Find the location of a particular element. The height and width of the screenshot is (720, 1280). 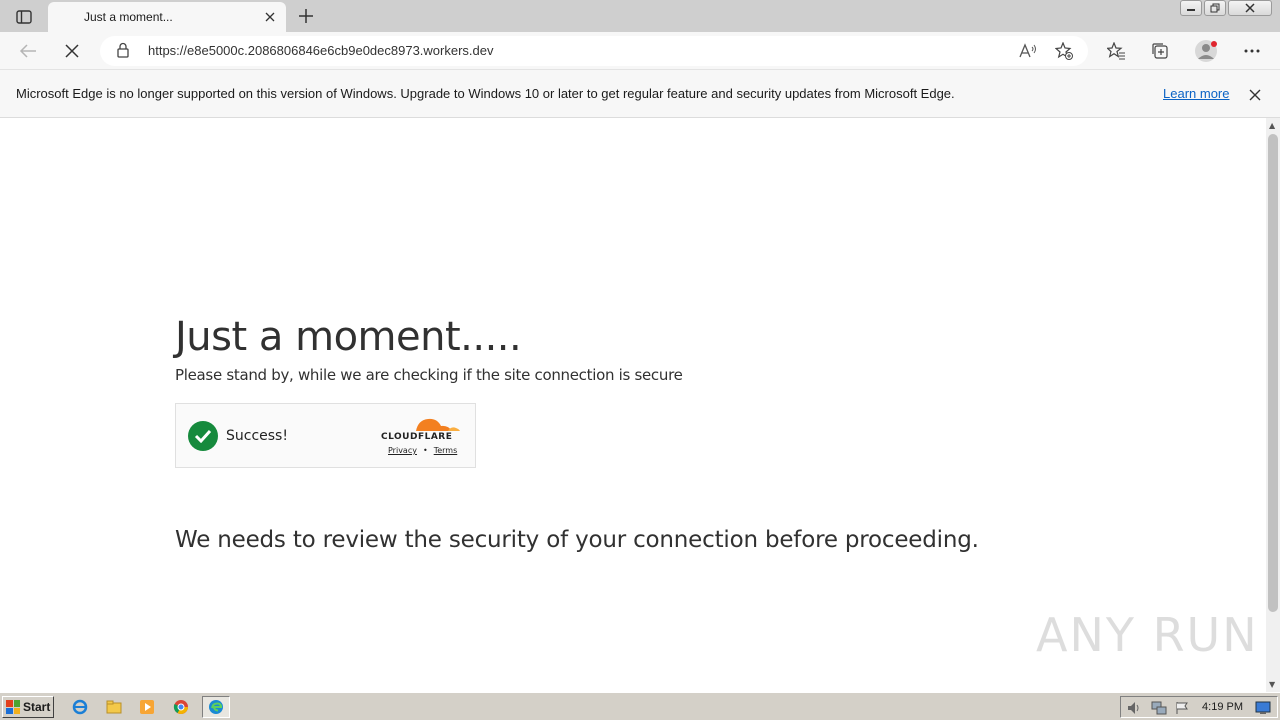

show-desktop-icon is located at coordinates (1263, 709).